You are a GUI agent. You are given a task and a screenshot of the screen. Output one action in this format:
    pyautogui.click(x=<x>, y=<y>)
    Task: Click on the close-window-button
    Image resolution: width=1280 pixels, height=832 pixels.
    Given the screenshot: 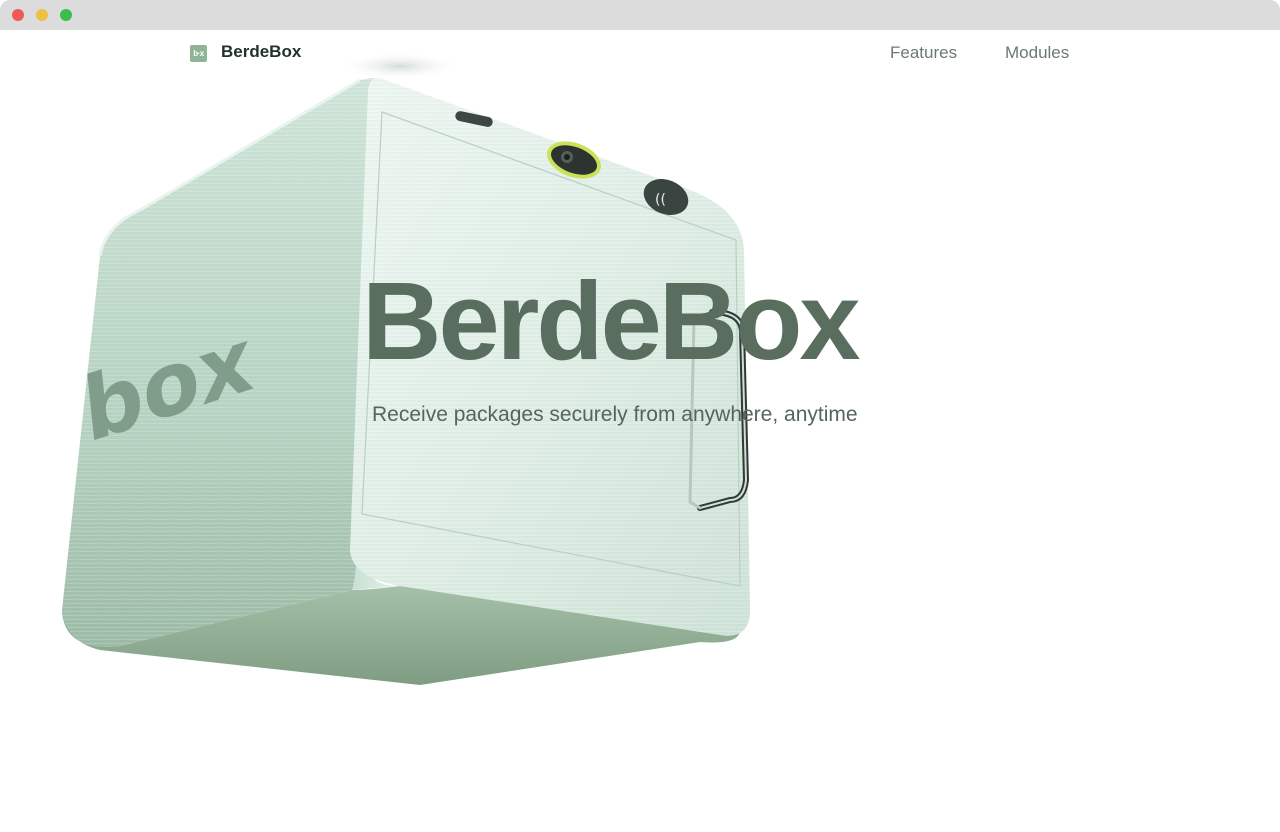 What is the action you would take?
    pyautogui.click(x=18, y=15)
    